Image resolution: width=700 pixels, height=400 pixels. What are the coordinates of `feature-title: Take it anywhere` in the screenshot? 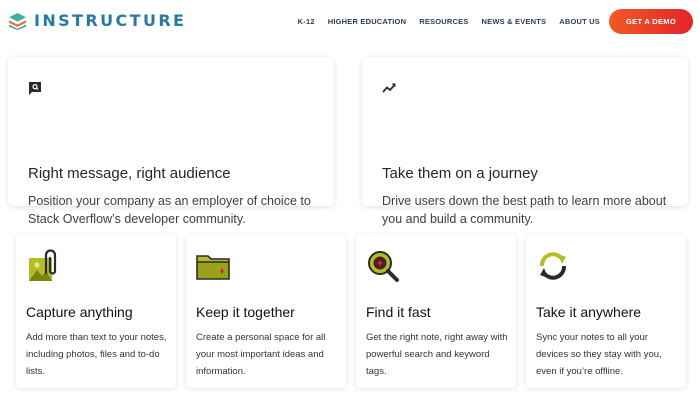 It's located at (589, 312).